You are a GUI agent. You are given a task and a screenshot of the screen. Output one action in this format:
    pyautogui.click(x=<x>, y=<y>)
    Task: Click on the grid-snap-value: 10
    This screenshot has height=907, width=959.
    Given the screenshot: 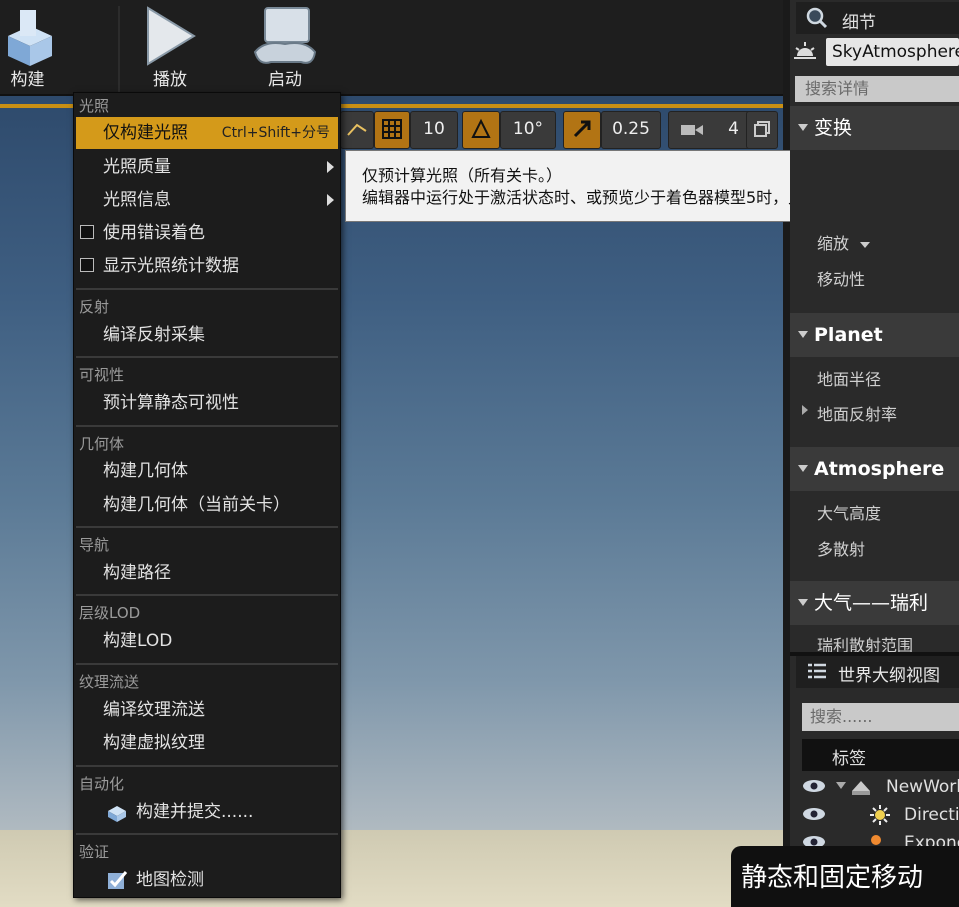 What is the action you would take?
    pyautogui.click(x=434, y=130)
    